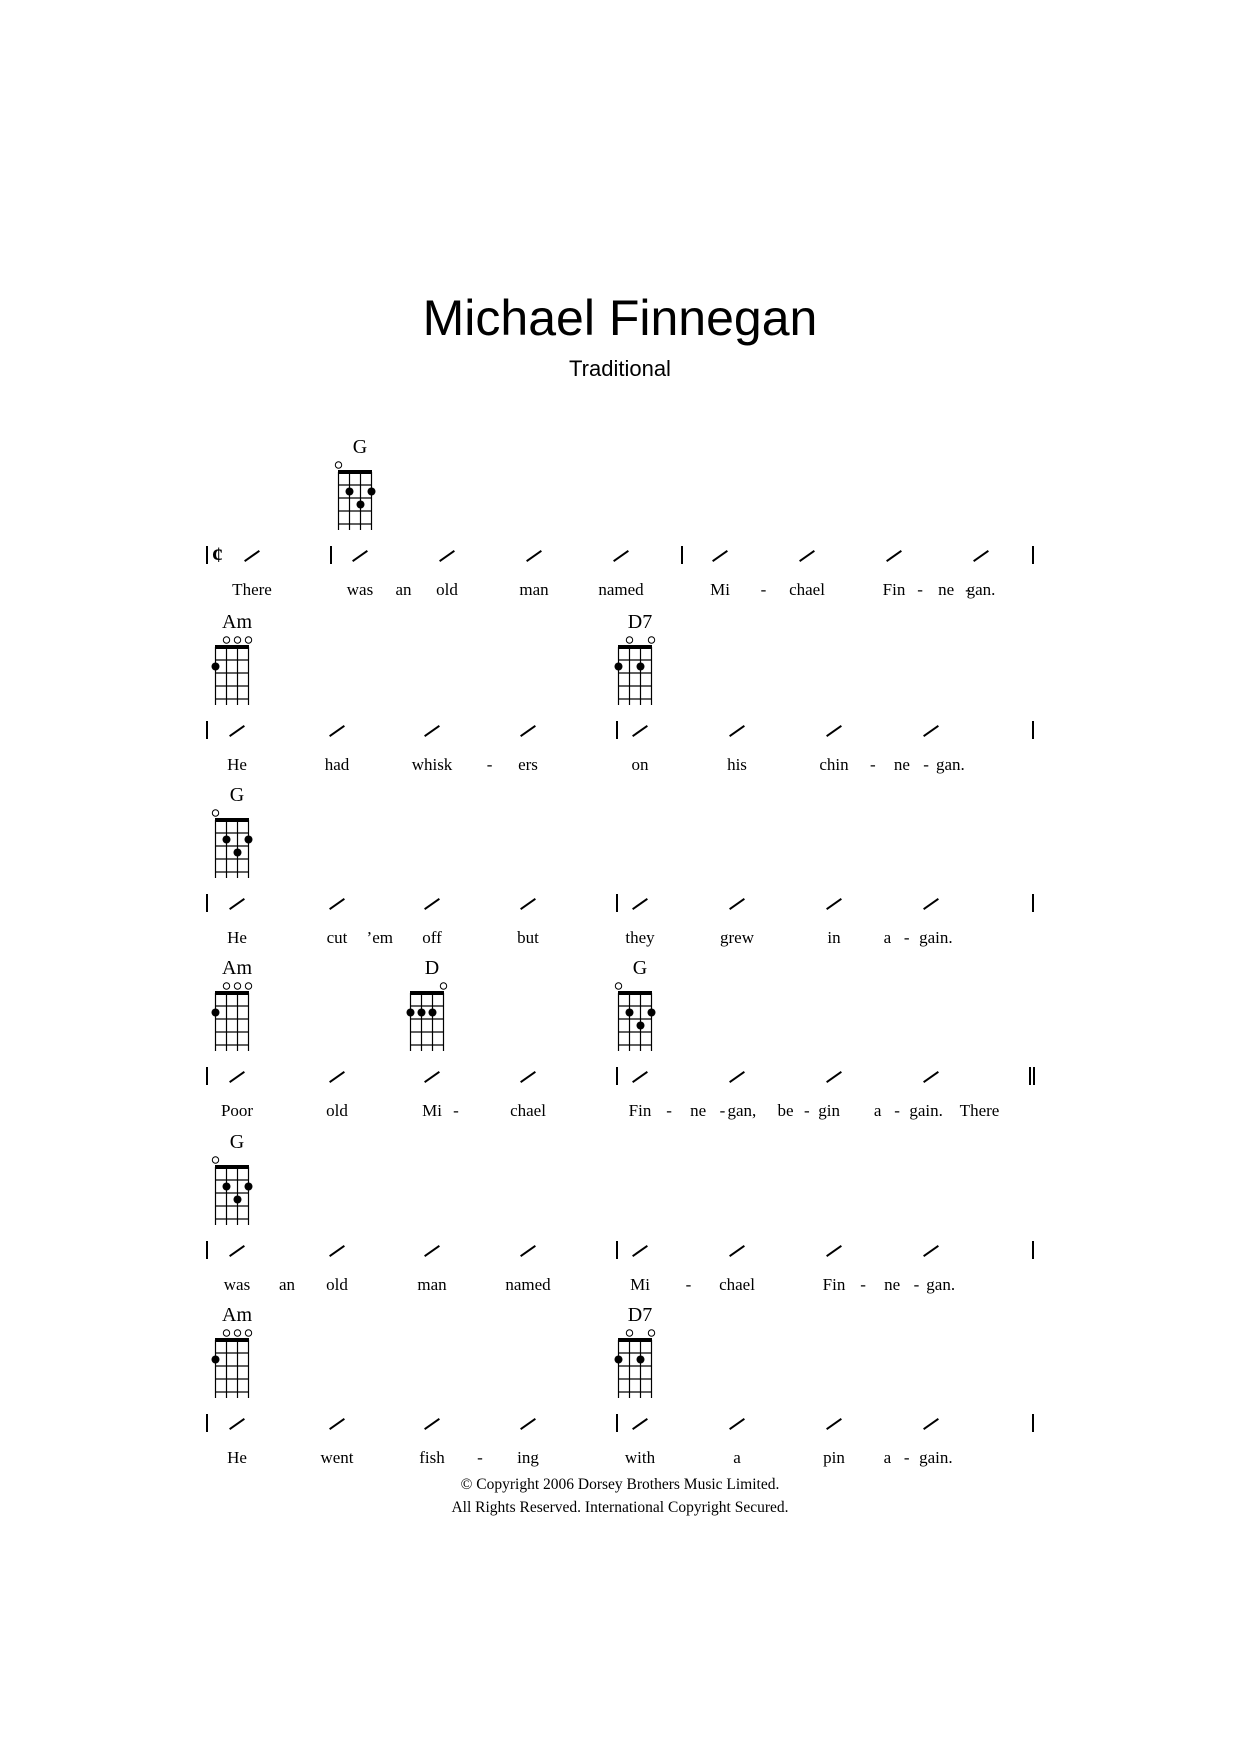 This screenshot has height=1754, width=1240. What do you see at coordinates (620, 318) in the screenshot?
I see `song-title: Michael Finnegan` at bounding box center [620, 318].